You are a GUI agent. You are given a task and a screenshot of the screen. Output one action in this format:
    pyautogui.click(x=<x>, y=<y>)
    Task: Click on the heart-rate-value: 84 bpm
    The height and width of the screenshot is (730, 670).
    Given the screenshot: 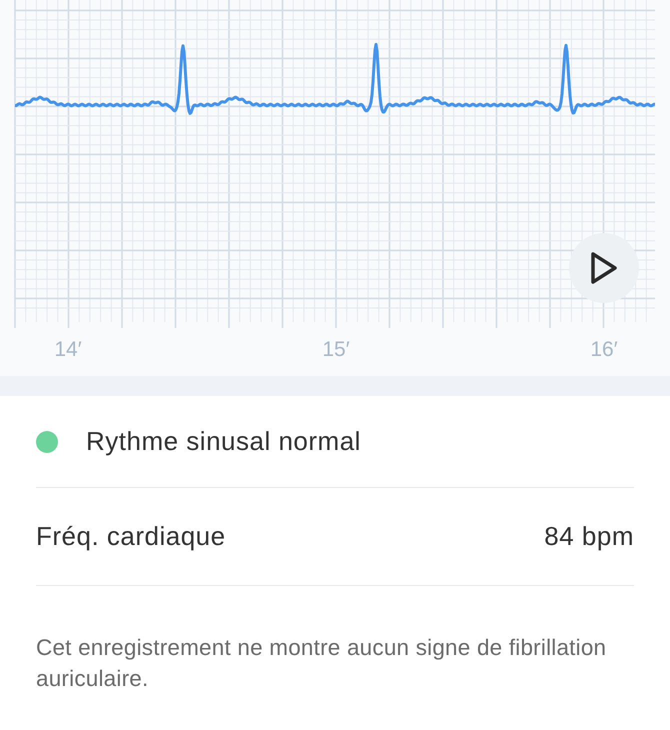 What is the action you would take?
    pyautogui.click(x=589, y=536)
    